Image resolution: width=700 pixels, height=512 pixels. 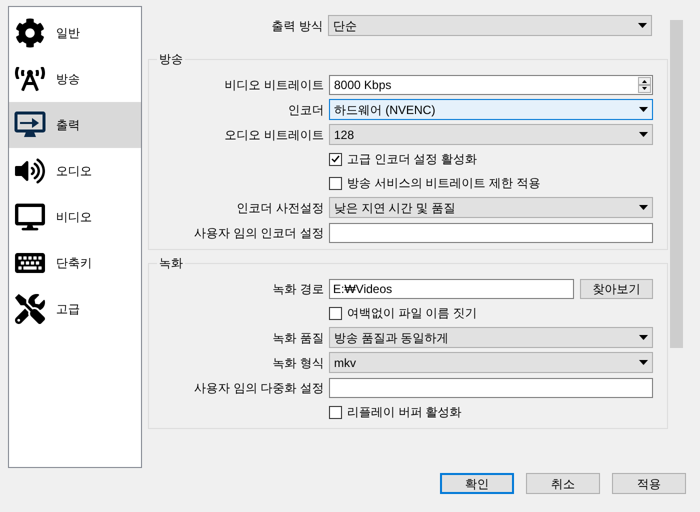 What do you see at coordinates (298, 337) in the screenshot?
I see `field-label: 녹화 품질` at bounding box center [298, 337].